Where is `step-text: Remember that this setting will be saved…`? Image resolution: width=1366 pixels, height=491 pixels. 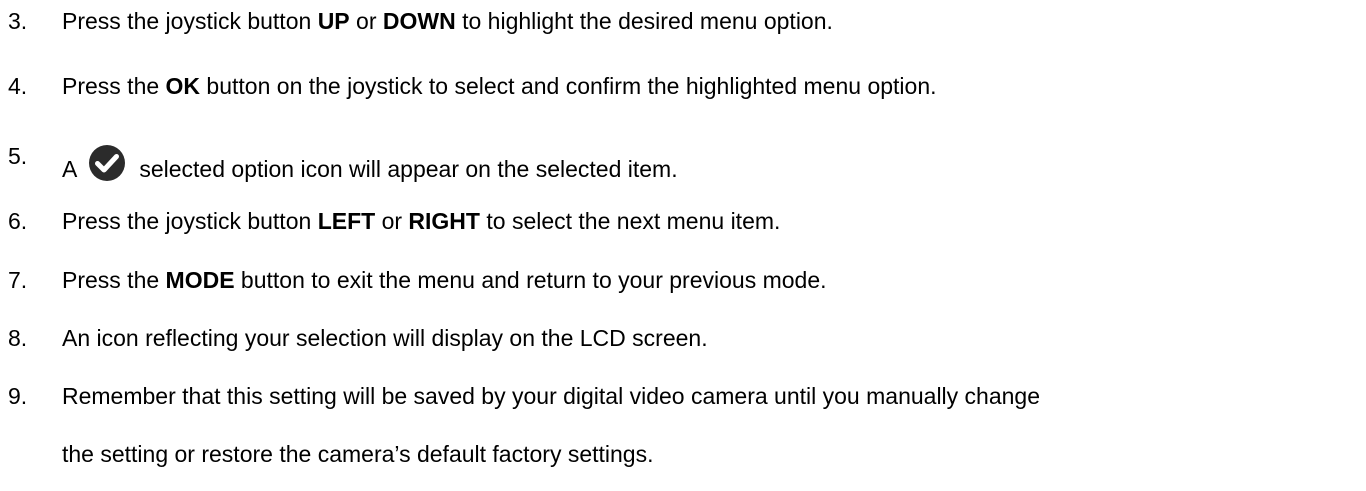
step-text: Remember that this setting will be saved… is located at coordinates (551, 396).